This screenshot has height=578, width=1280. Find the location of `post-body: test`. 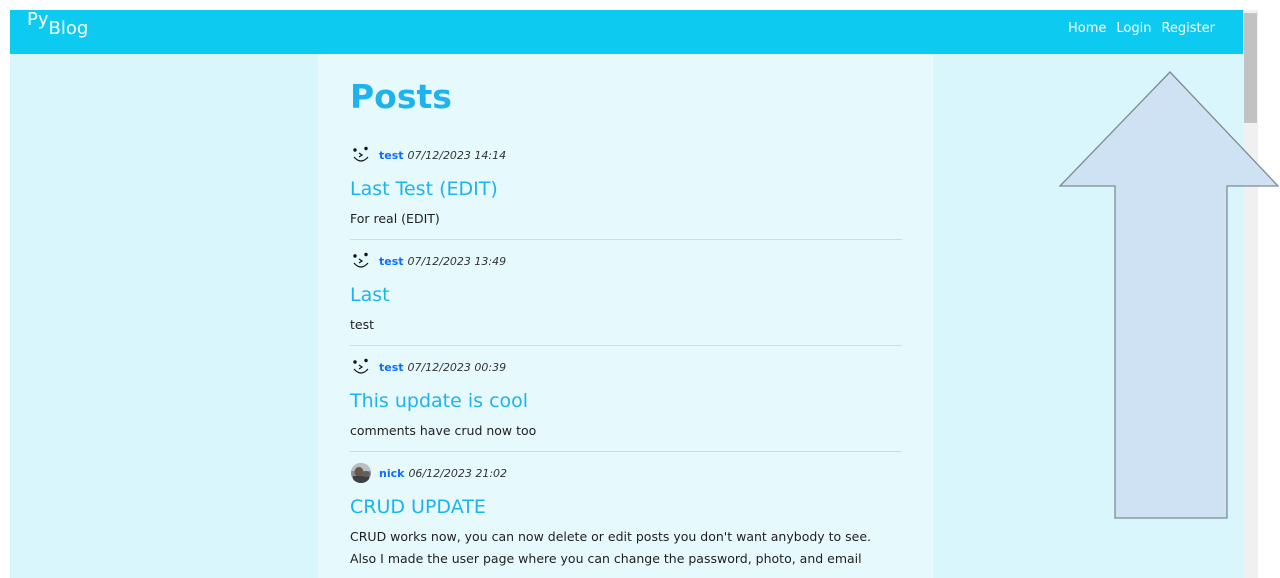

post-body: test is located at coordinates (362, 324).